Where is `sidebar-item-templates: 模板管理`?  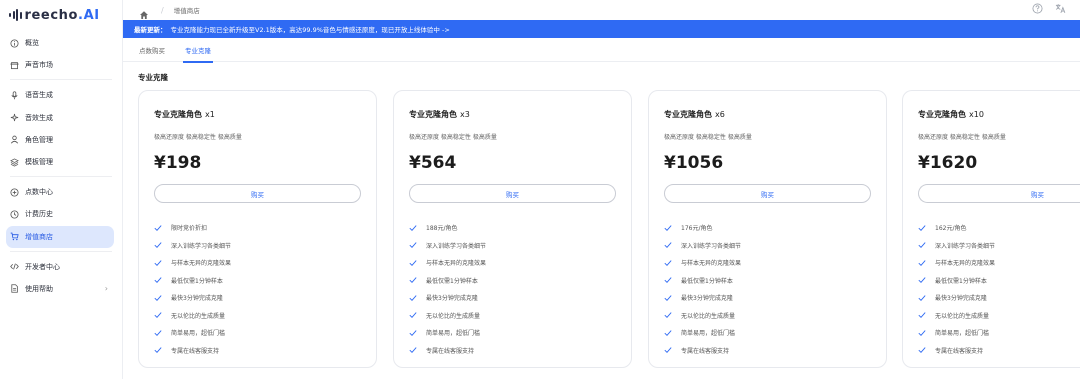 sidebar-item-templates: 模板管理 is located at coordinates (61, 162).